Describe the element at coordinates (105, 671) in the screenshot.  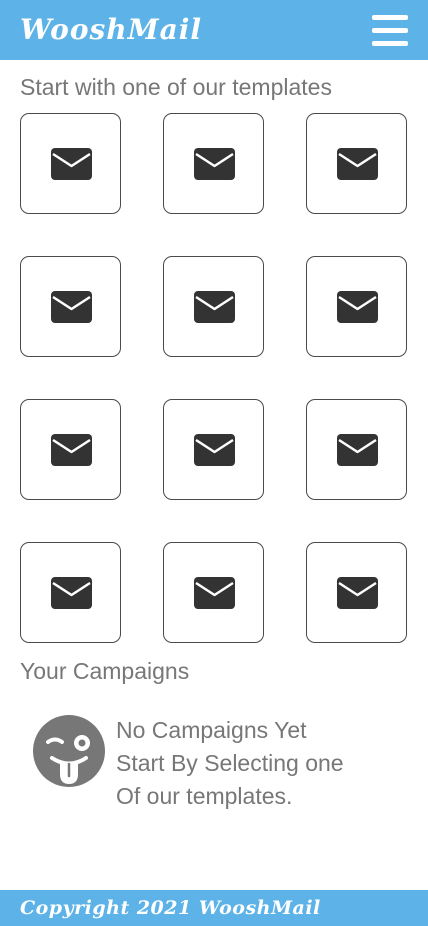
I see `campaigns-section-title: Your Campaigns` at that location.